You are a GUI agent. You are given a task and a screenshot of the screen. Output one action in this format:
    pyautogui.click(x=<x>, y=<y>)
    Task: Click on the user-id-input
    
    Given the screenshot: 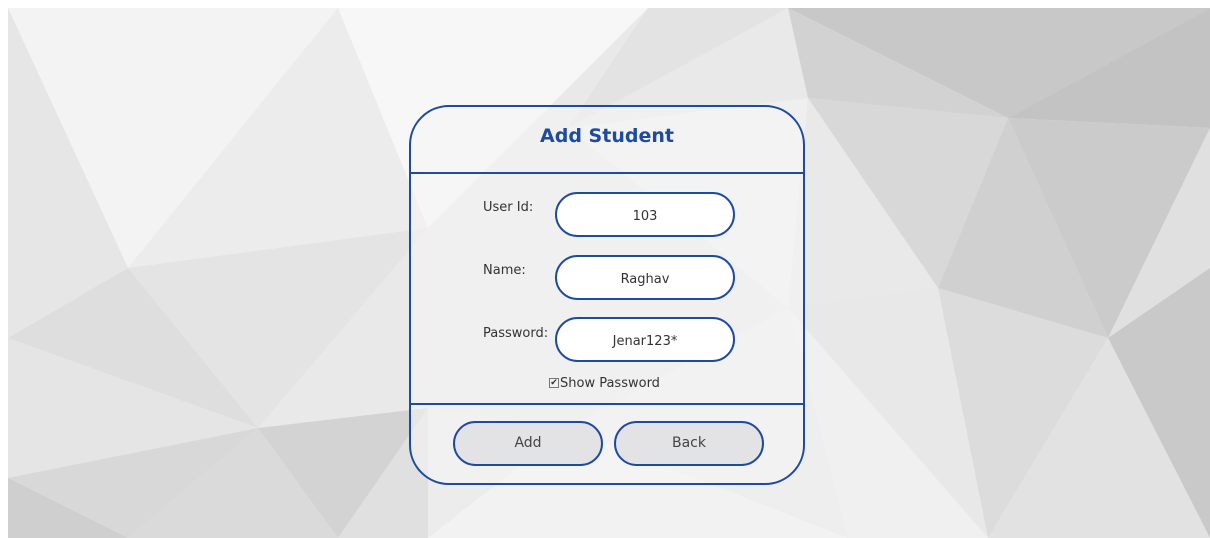 What is the action you would take?
    pyautogui.click(x=645, y=214)
    